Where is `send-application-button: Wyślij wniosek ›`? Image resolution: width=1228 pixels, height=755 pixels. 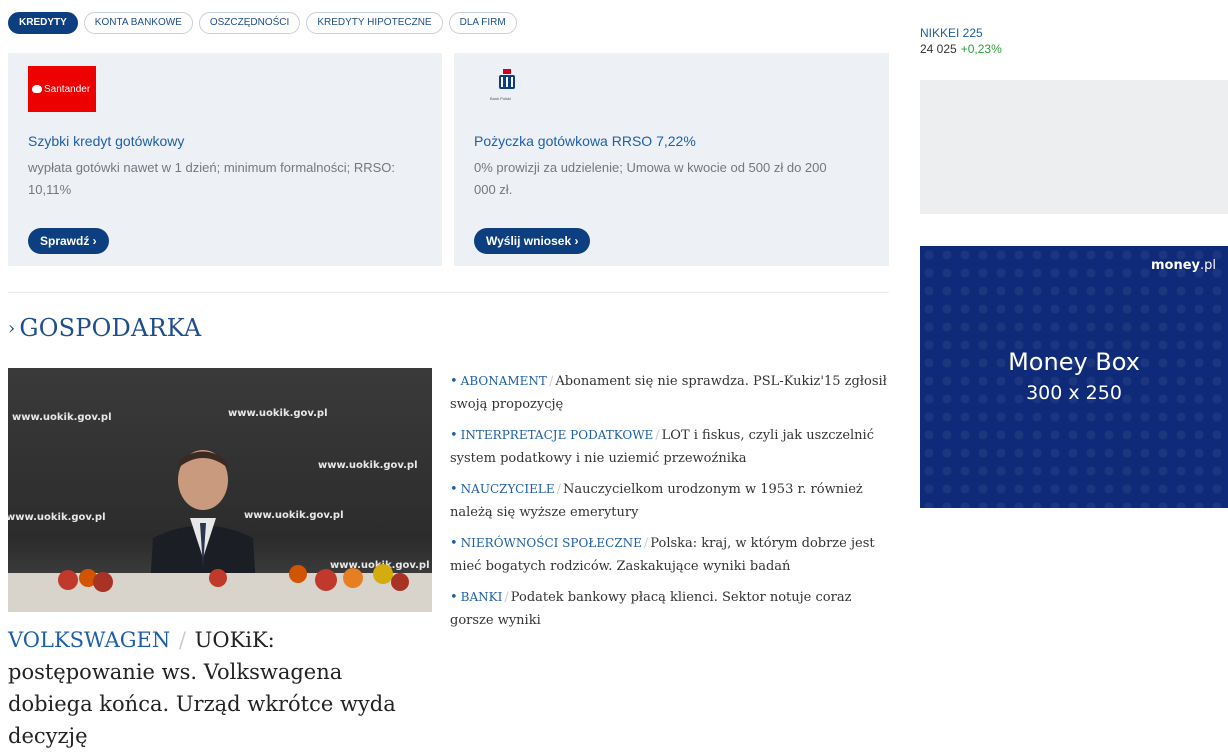 send-application-button: Wyślij wniosek › is located at coordinates (532, 241).